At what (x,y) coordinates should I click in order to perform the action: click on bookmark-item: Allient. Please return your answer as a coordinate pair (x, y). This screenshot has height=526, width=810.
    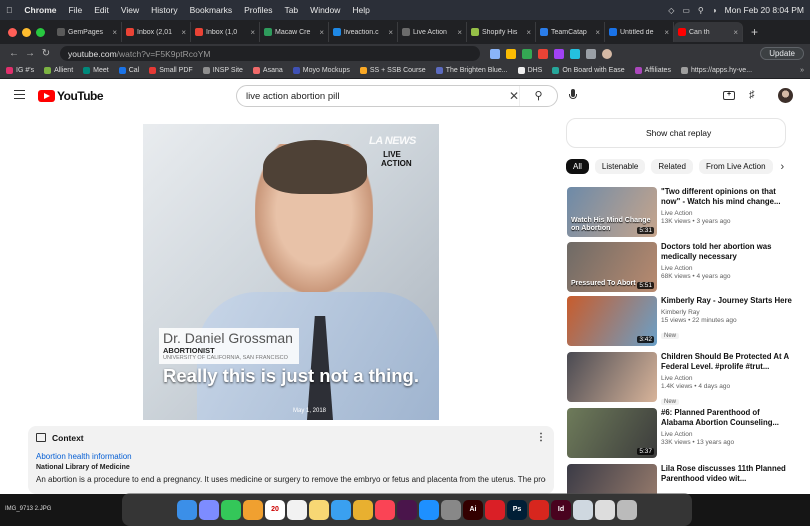
    Looking at the image, I should click on (58, 70).